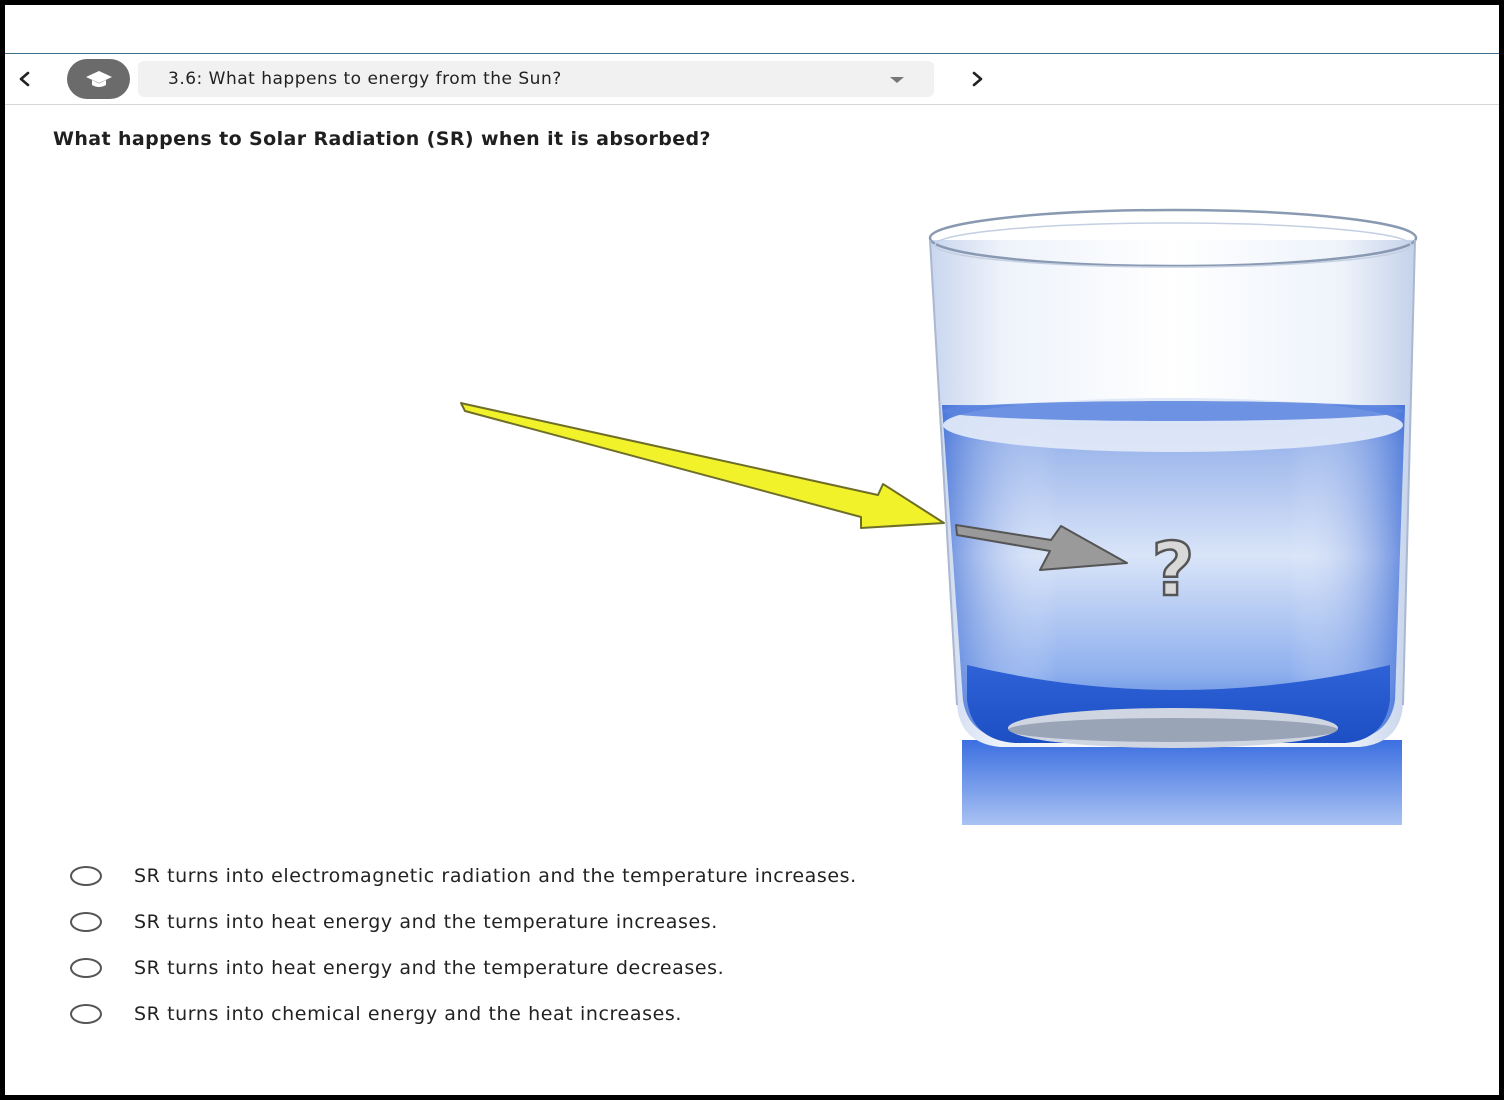 The height and width of the screenshot is (1100, 1504). I want to click on reflection, so click(1182, 782).